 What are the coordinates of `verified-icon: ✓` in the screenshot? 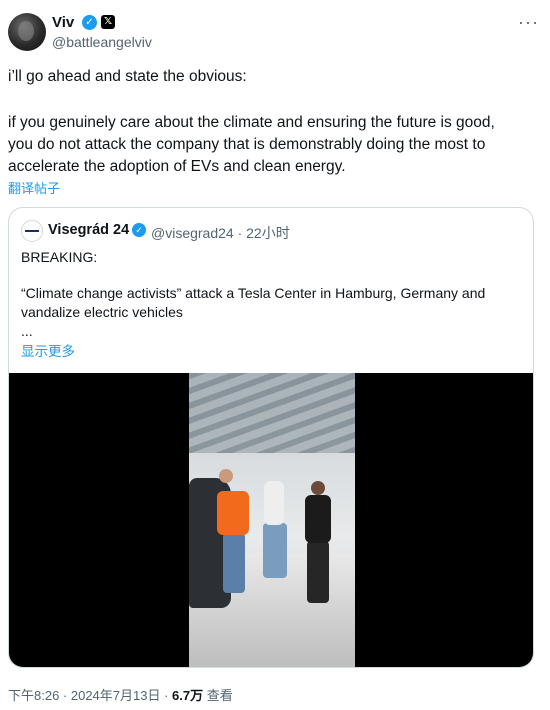 It's located at (89, 22).